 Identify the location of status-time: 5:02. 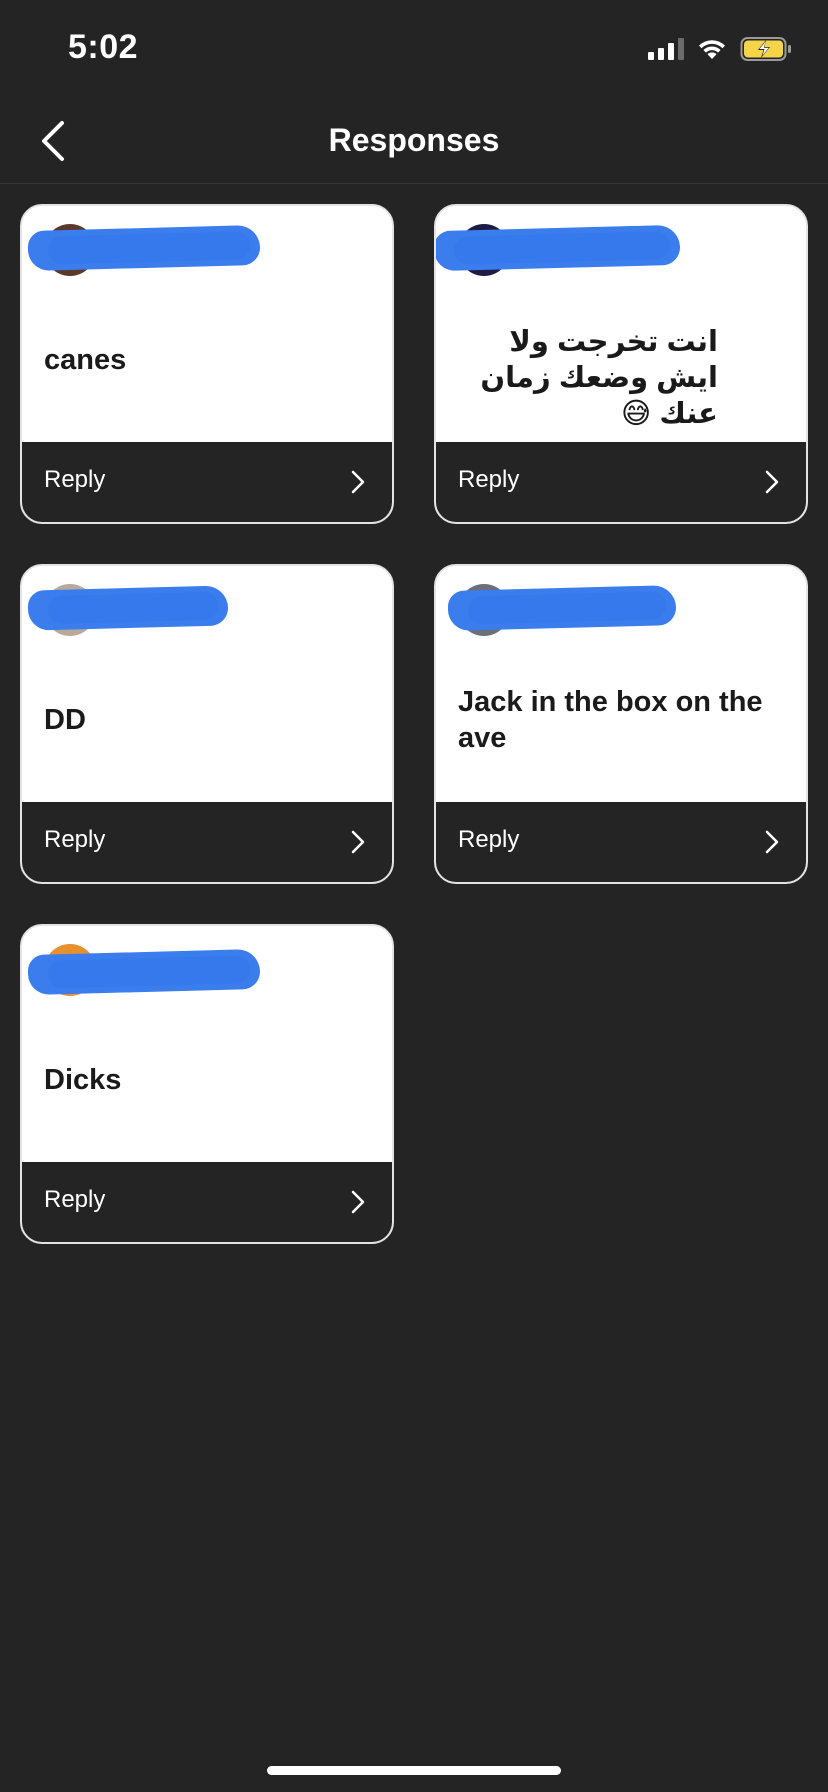
(103, 47).